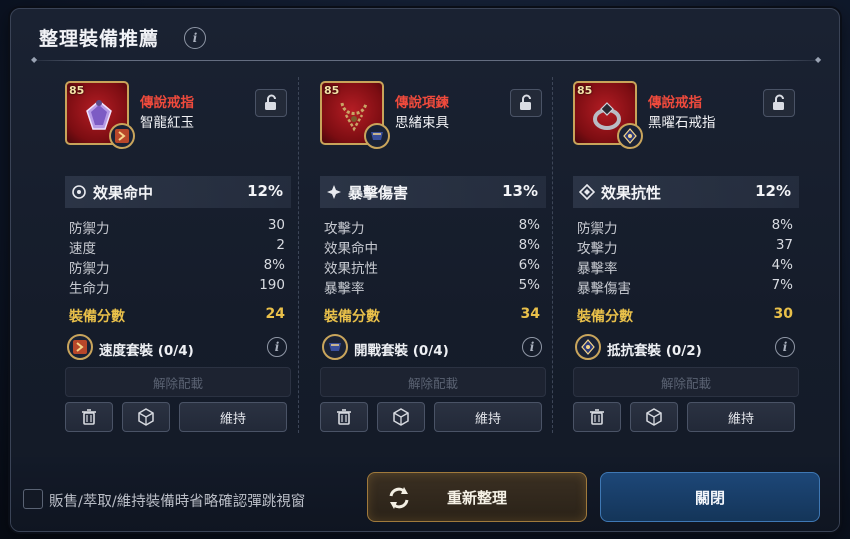 This screenshot has width=850, height=539. I want to click on sub-stat-value: 30, so click(276, 225).